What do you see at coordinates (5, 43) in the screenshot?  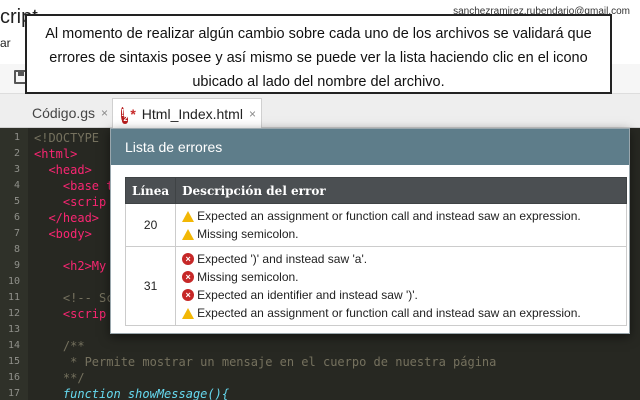 I see `app-menu-fragment: ar` at bounding box center [5, 43].